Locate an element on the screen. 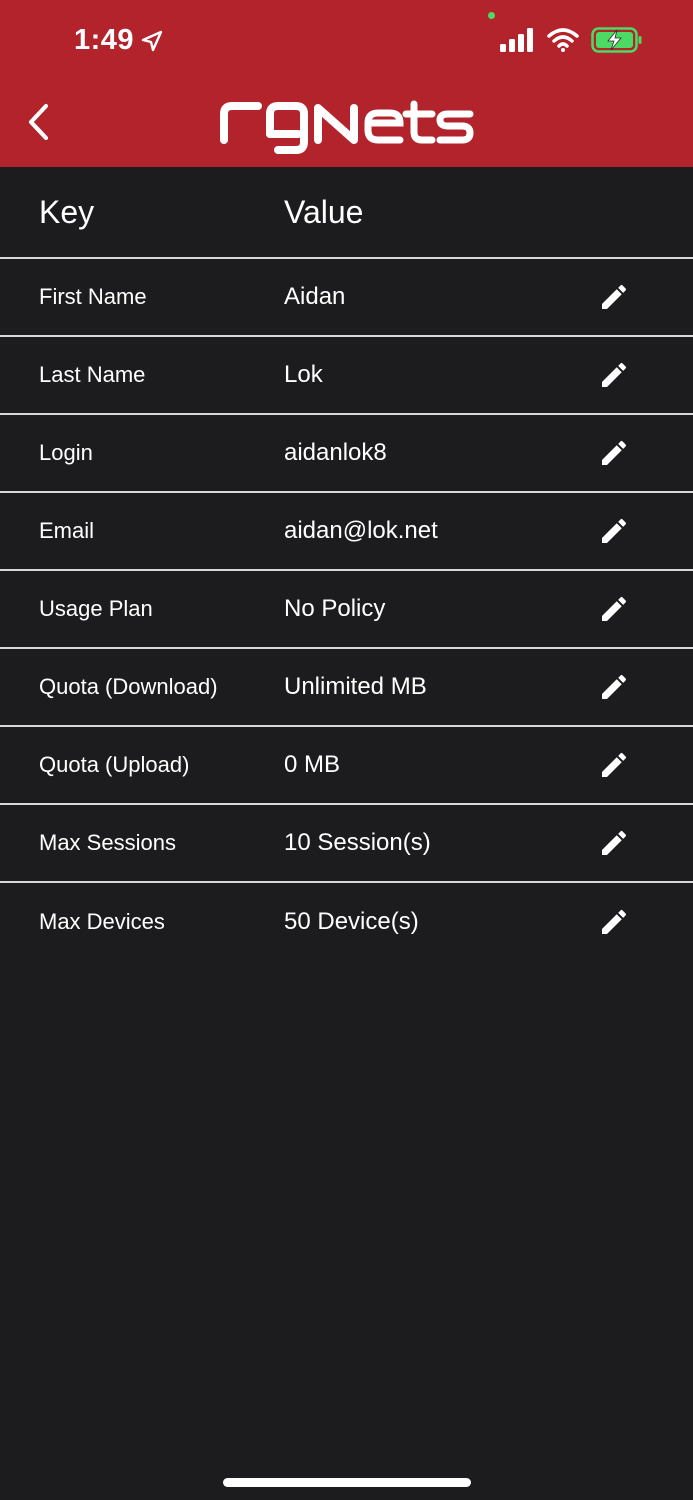 This screenshot has height=1500, width=693. edit-quota-upload-button is located at coordinates (614, 765).